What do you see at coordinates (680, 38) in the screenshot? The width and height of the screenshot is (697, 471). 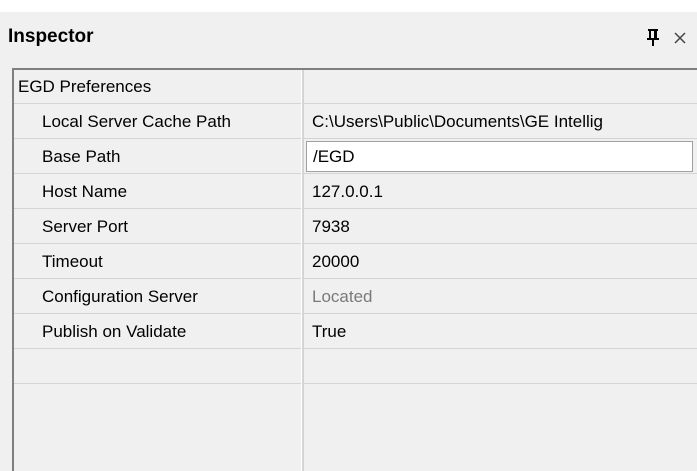 I see `close-icon` at bounding box center [680, 38].